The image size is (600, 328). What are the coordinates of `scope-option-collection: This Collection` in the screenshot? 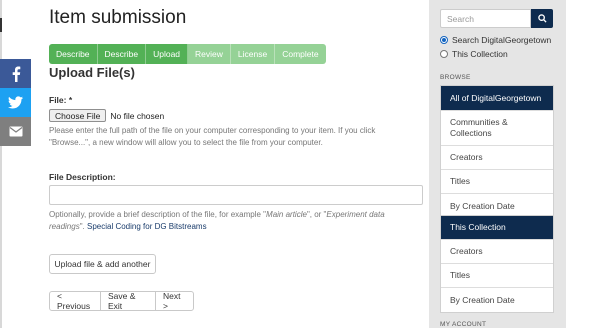 It's located at (474, 54).